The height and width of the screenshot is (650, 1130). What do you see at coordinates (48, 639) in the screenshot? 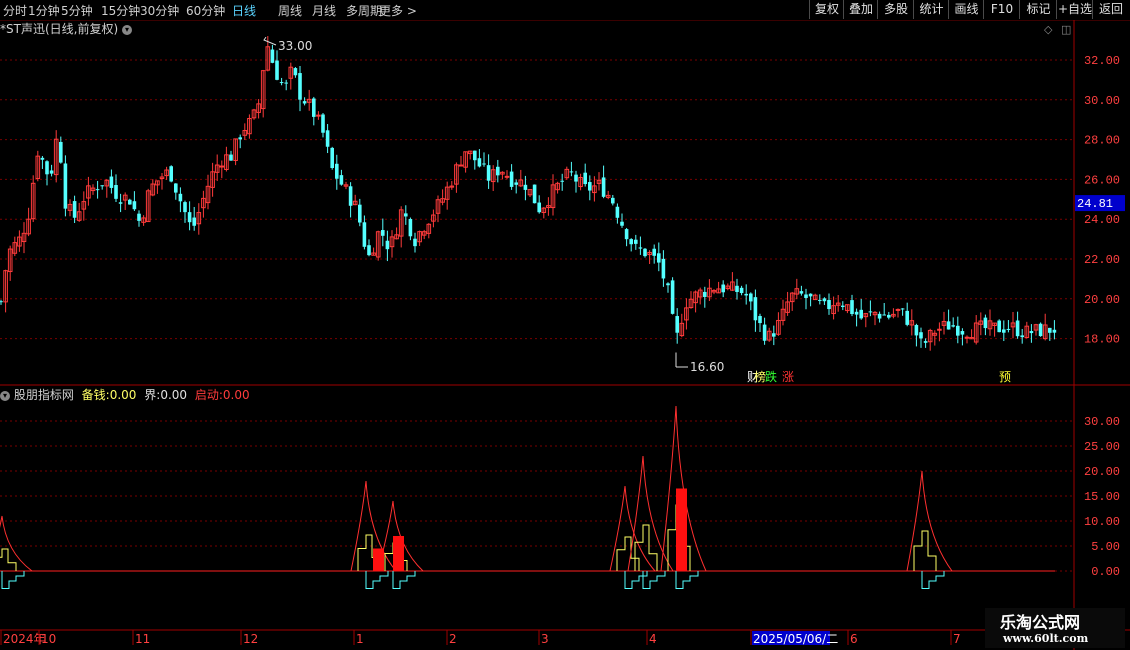
I see `x-axis-label: 10` at bounding box center [48, 639].